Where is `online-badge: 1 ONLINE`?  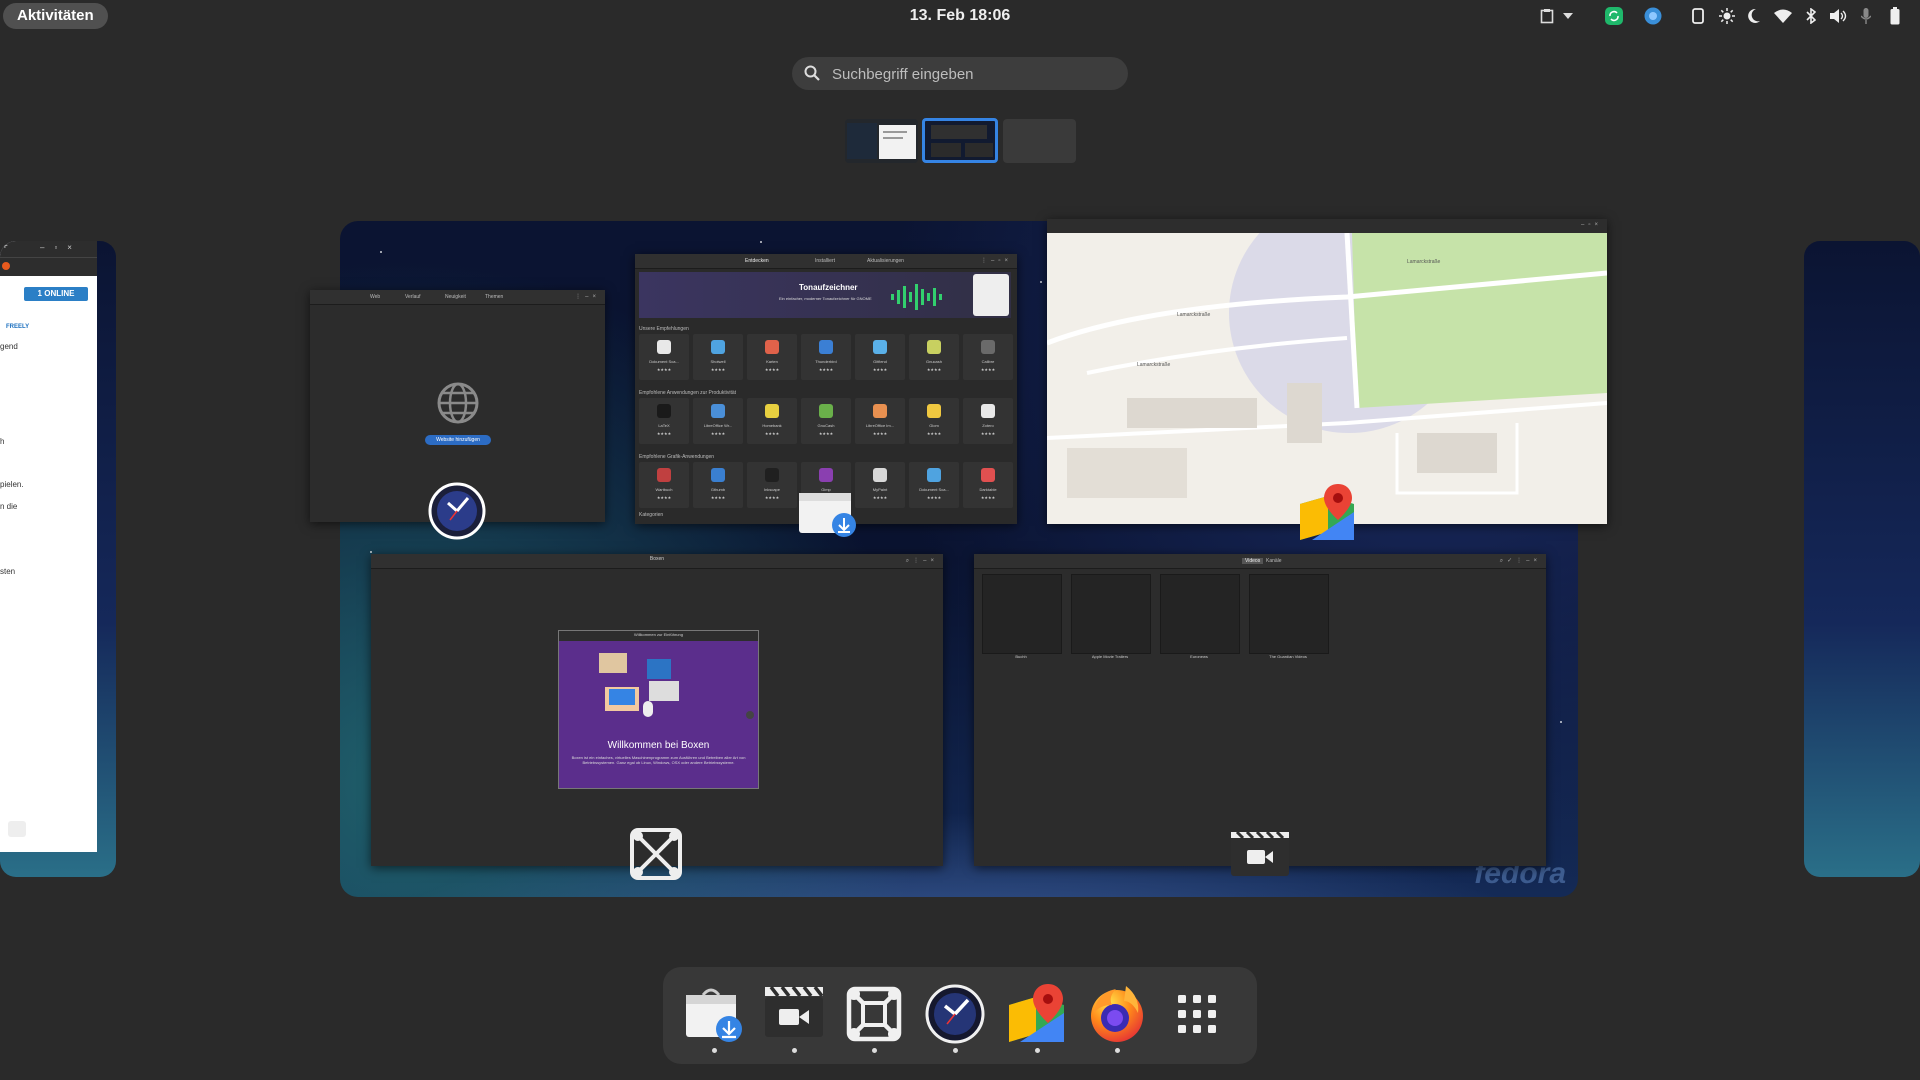
online-badge: 1 ONLINE is located at coordinates (56, 294).